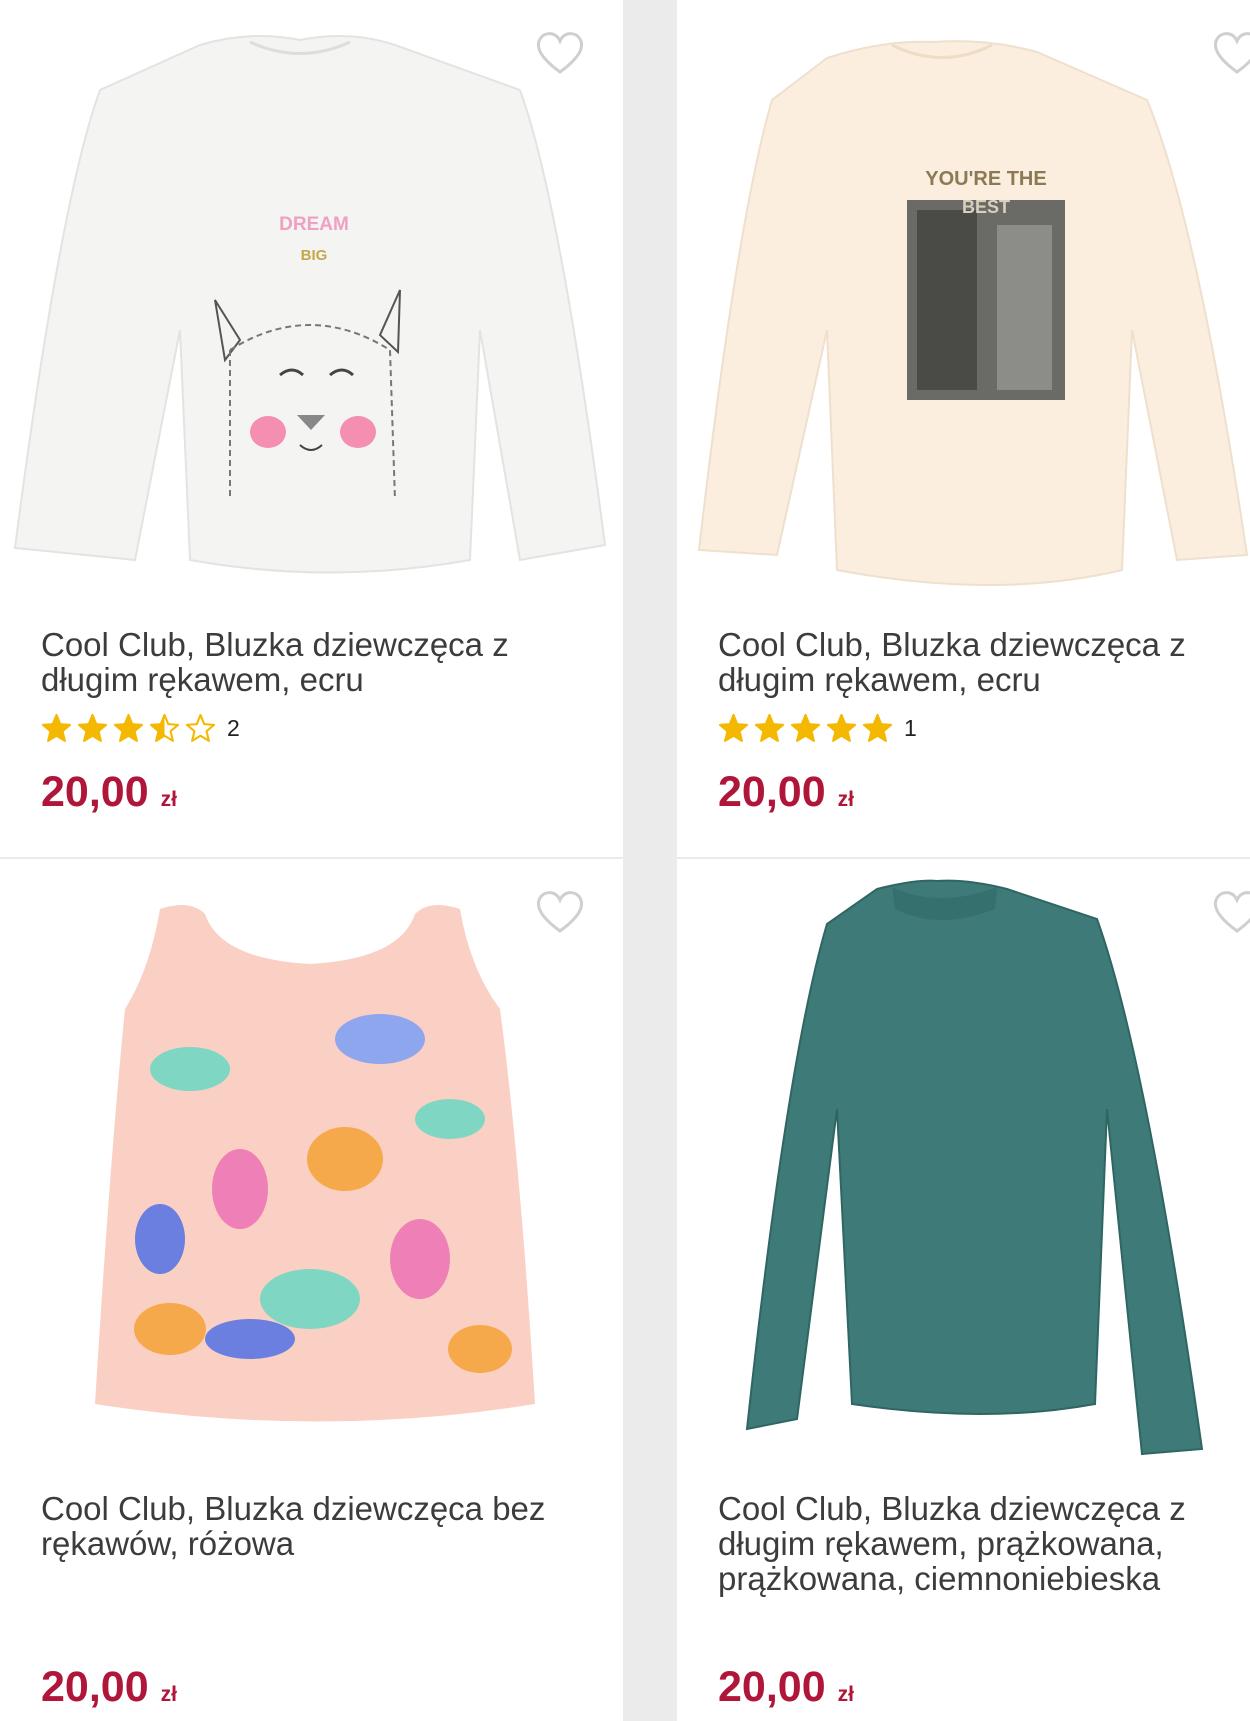  Describe the element at coordinates (985, 179) in the screenshot. I see `print-text-line-1: YOU'RE THE` at that location.